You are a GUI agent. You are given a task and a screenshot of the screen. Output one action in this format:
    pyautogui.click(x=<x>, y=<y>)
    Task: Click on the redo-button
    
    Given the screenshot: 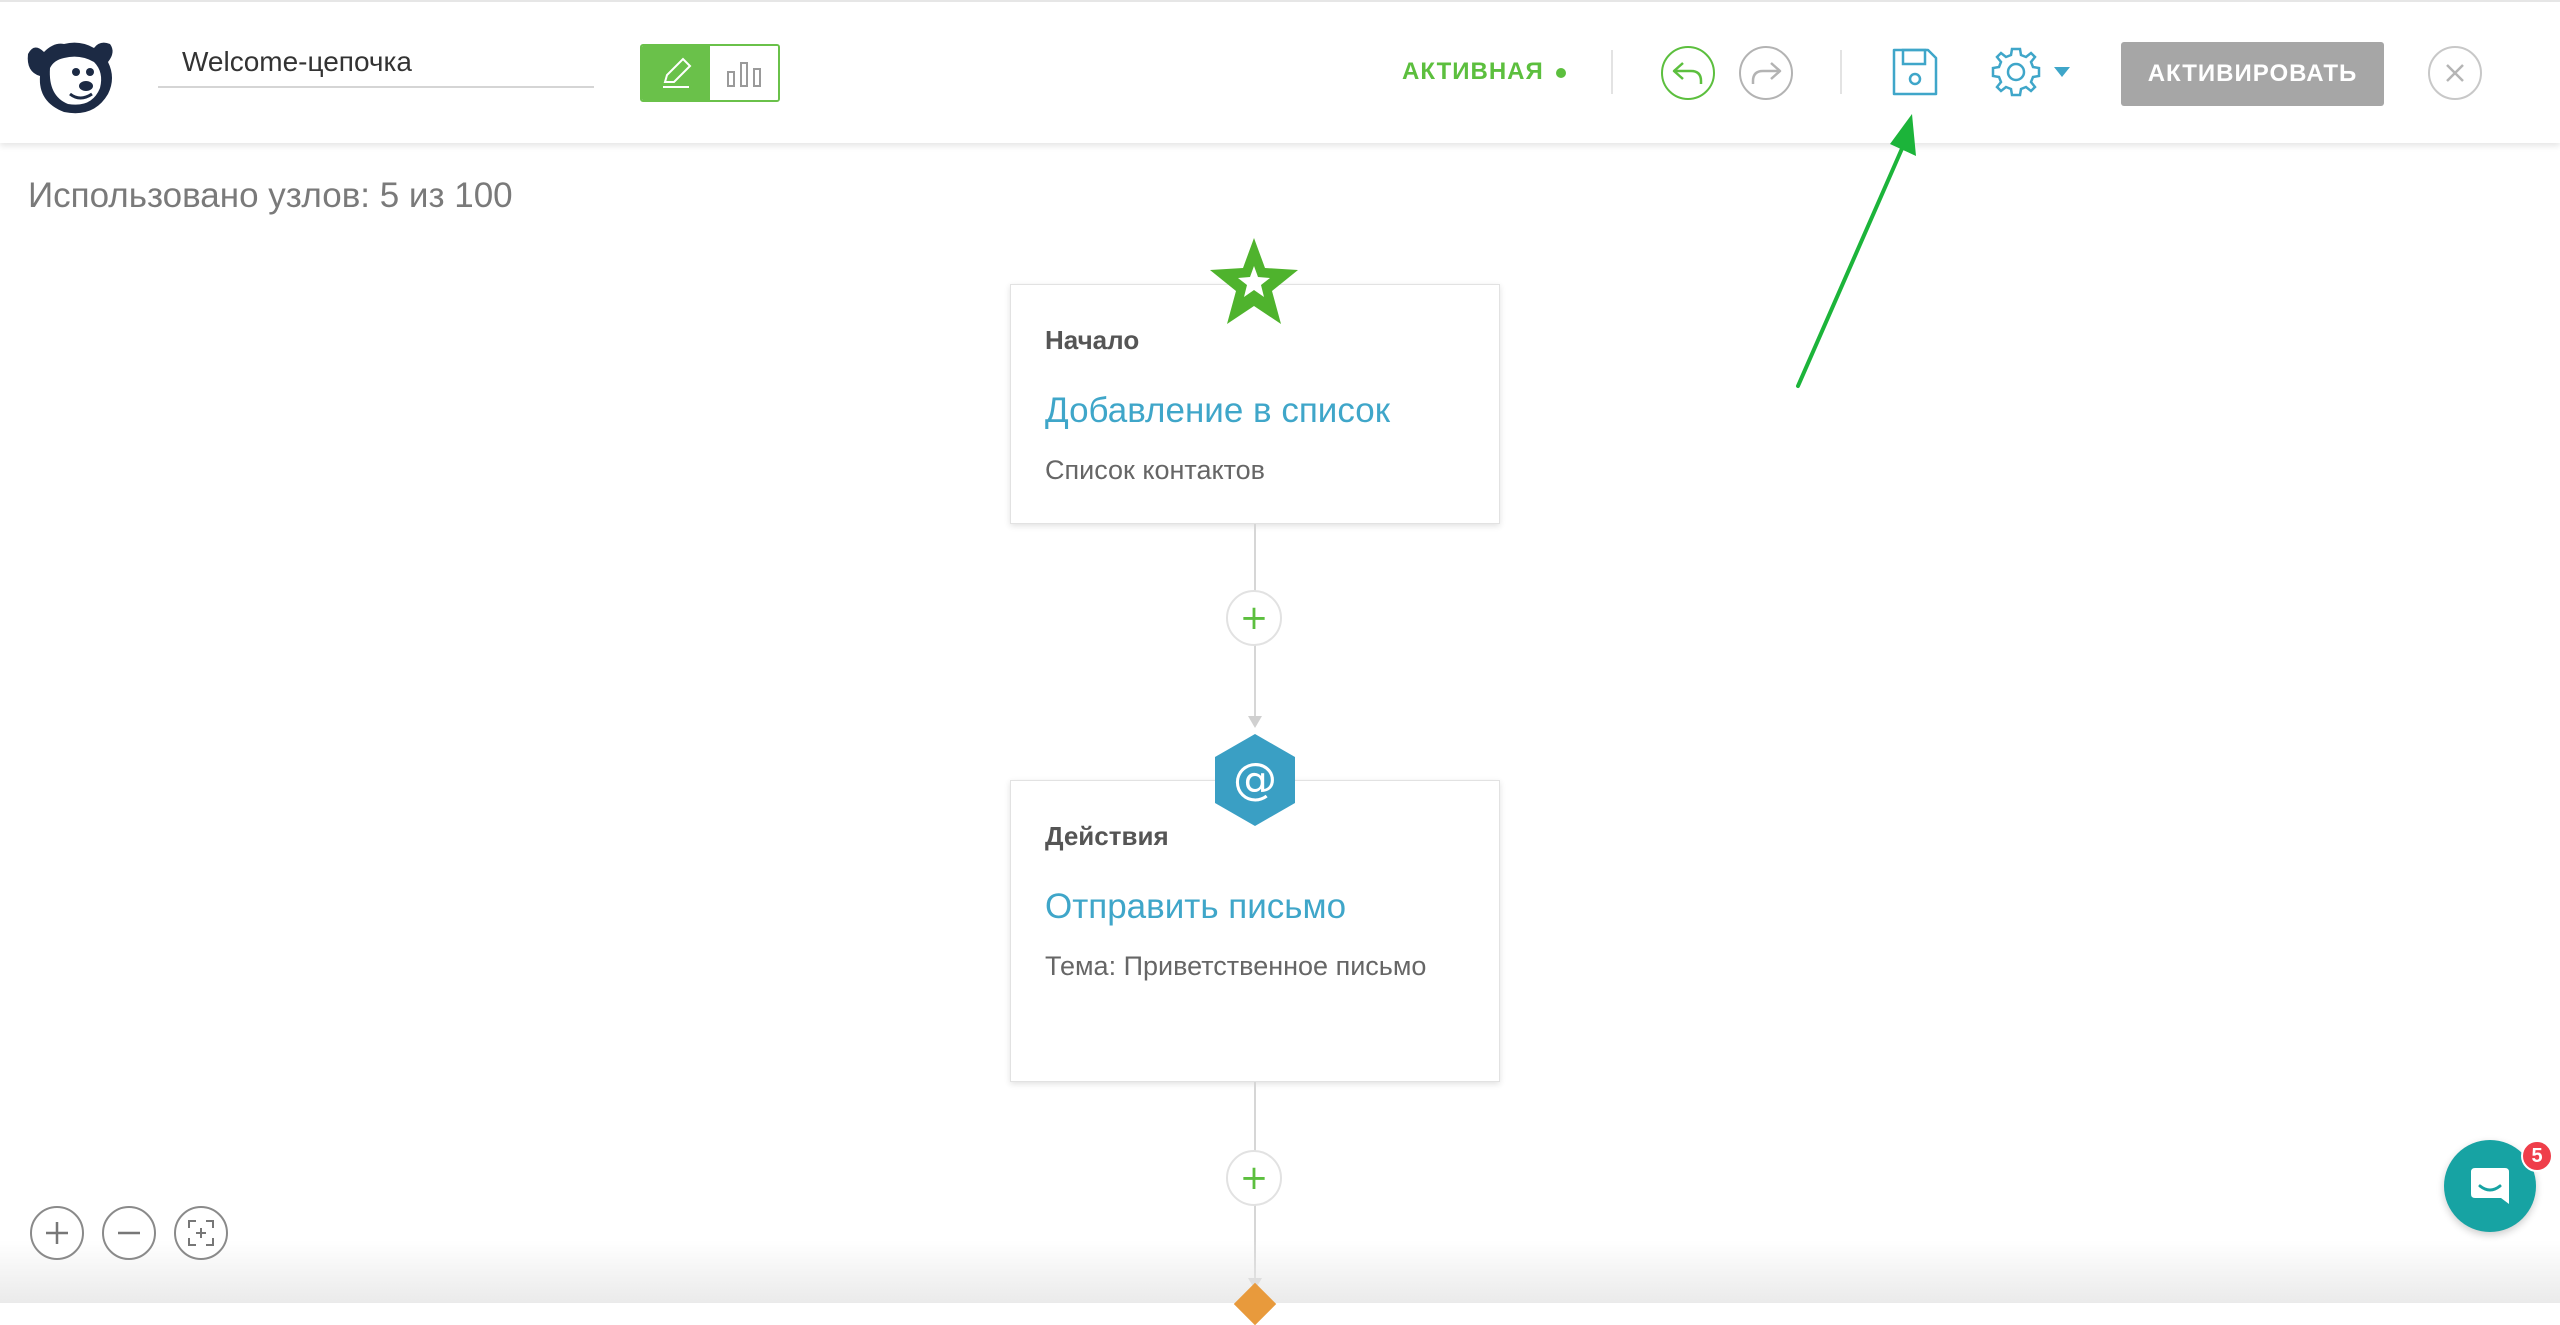 What is the action you would take?
    pyautogui.click(x=1766, y=73)
    